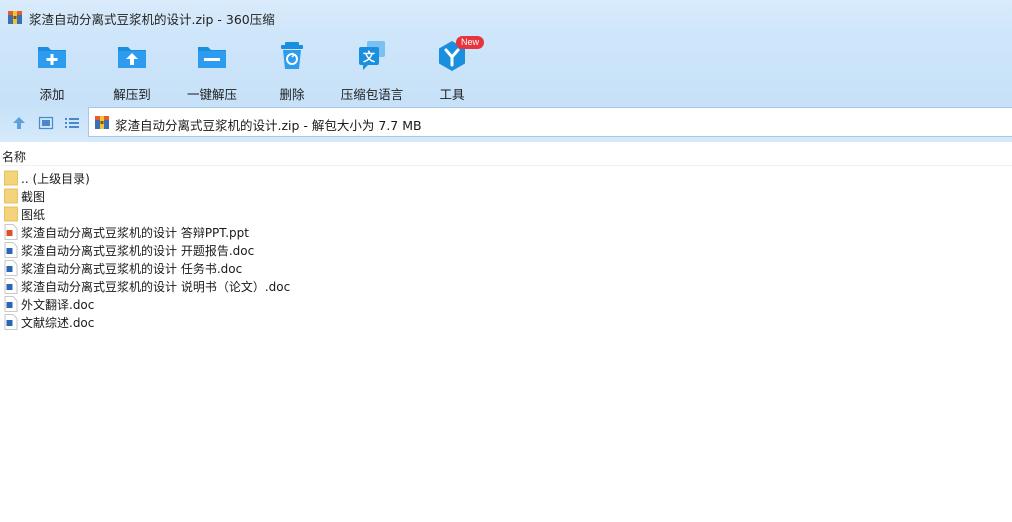 The image size is (1012, 522). What do you see at coordinates (138, 251) in the screenshot?
I see `file-name: 浆渣自动分离式豆浆机的设计 开题报告.doc` at bounding box center [138, 251].